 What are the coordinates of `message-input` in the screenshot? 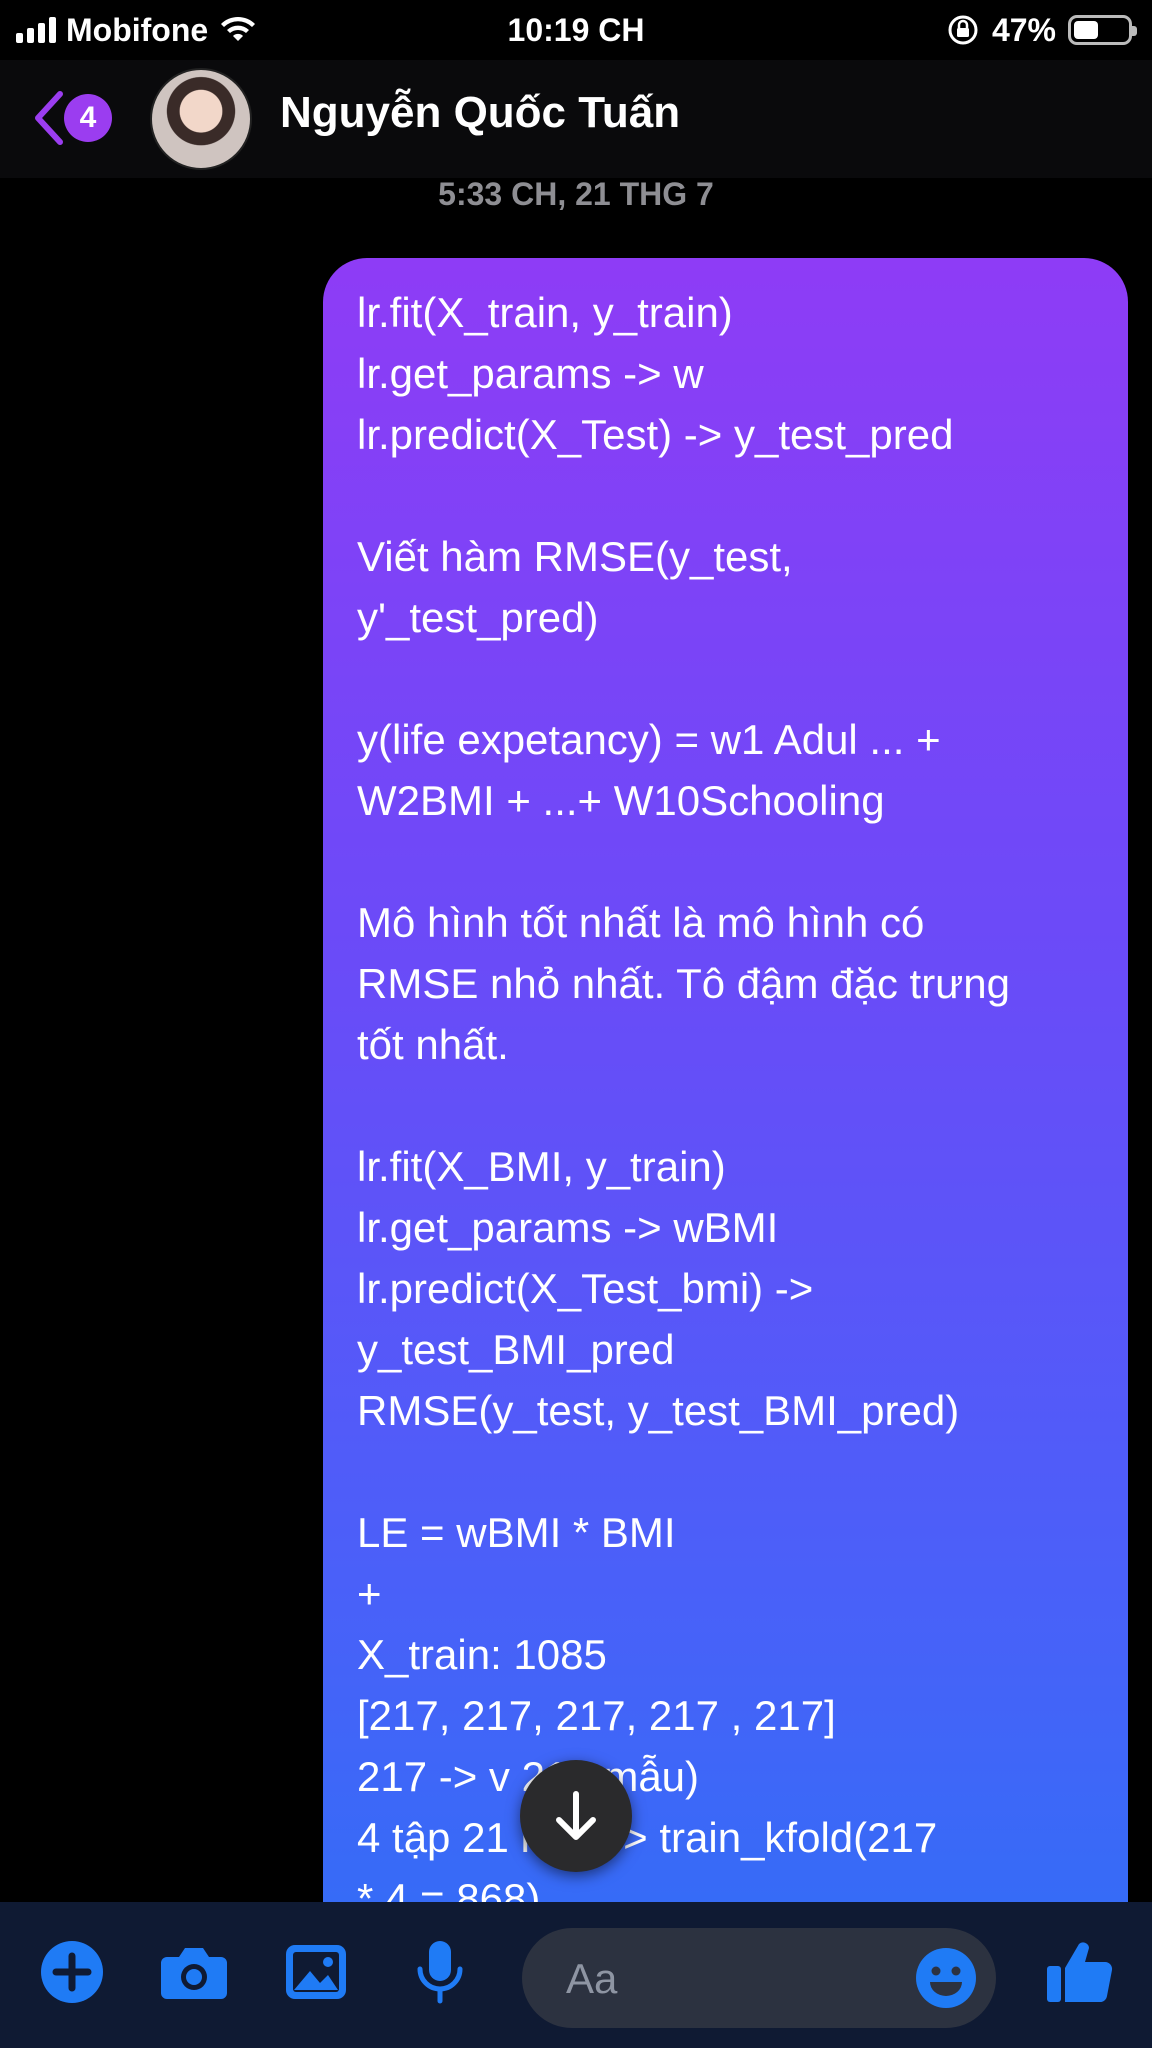 It's located at (731, 1979).